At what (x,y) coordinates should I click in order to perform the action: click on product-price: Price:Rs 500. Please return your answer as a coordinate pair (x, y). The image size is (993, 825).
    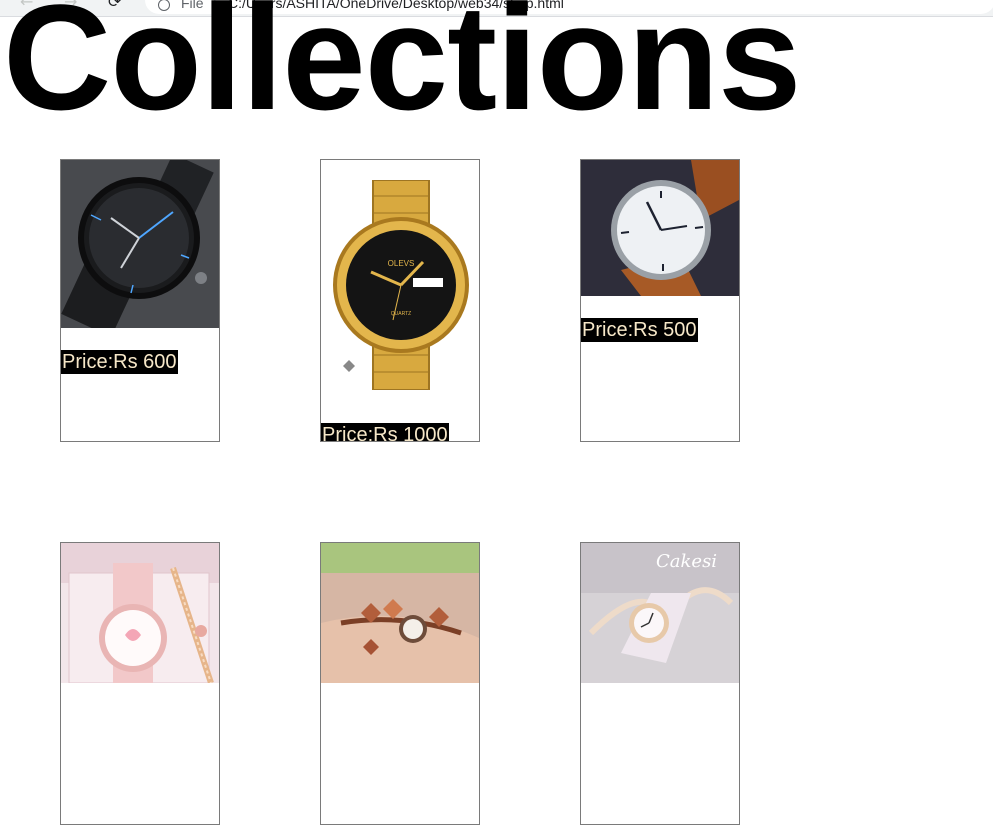
    Looking at the image, I should click on (639, 330).